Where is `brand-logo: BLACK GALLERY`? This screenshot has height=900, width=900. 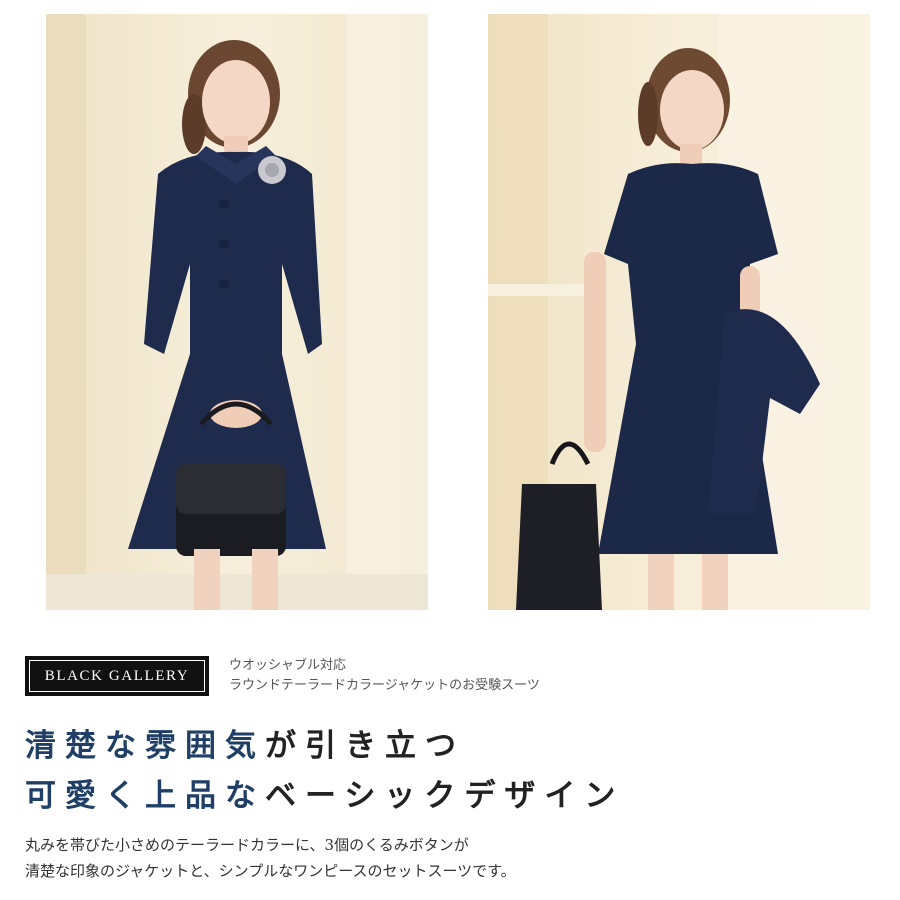
brand-logo: BLACK GALLERY is located at coordinates (117, 676).